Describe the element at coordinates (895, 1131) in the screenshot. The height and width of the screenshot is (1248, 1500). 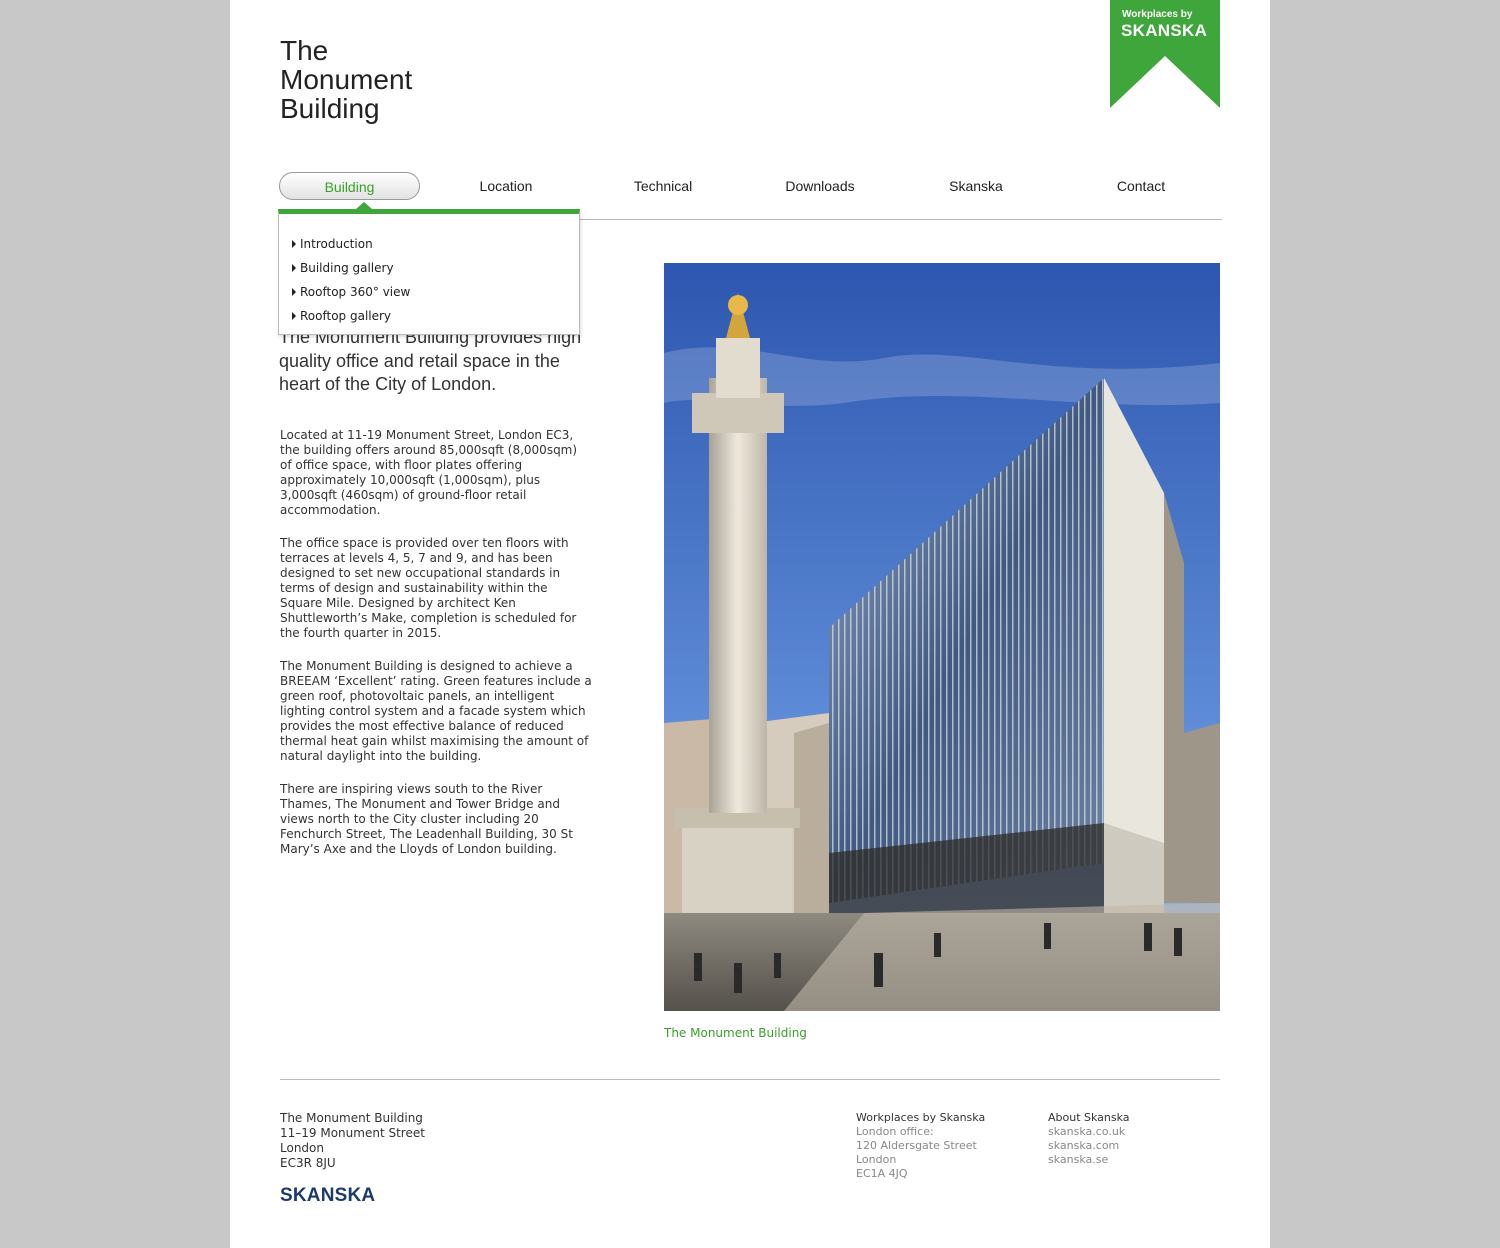
I see `office-line: London office:` at that location.